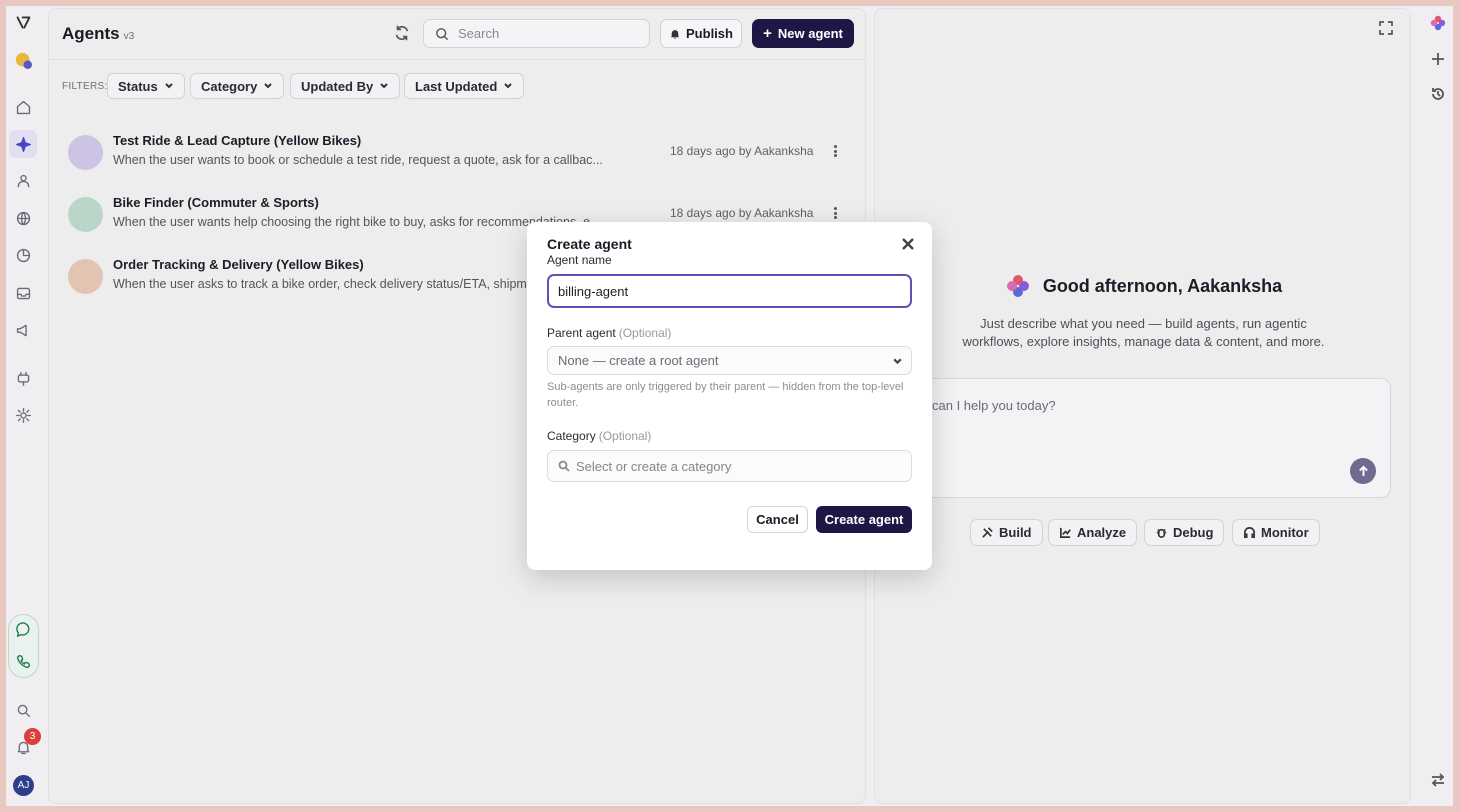 Image resolution: width=1459 pixels, height=812 pixels. I want to click on category-combobox: Select or create a category, so click(729, 466).